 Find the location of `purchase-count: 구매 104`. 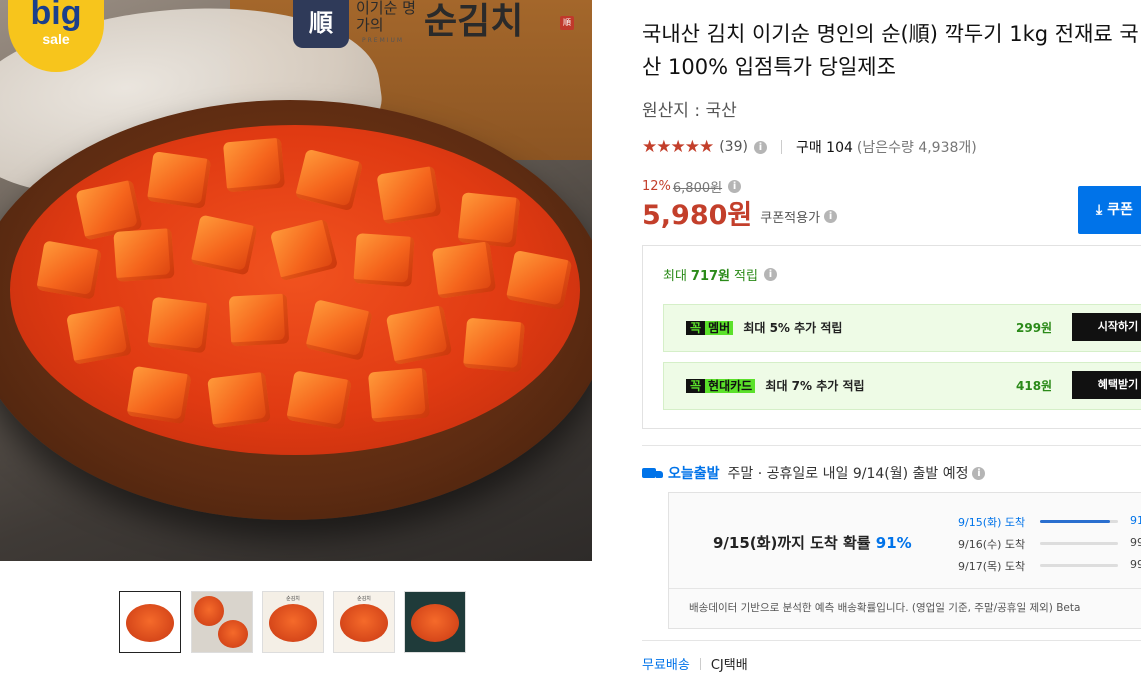

purchase-count: 구매 104 is located at coordinates (824, 148).